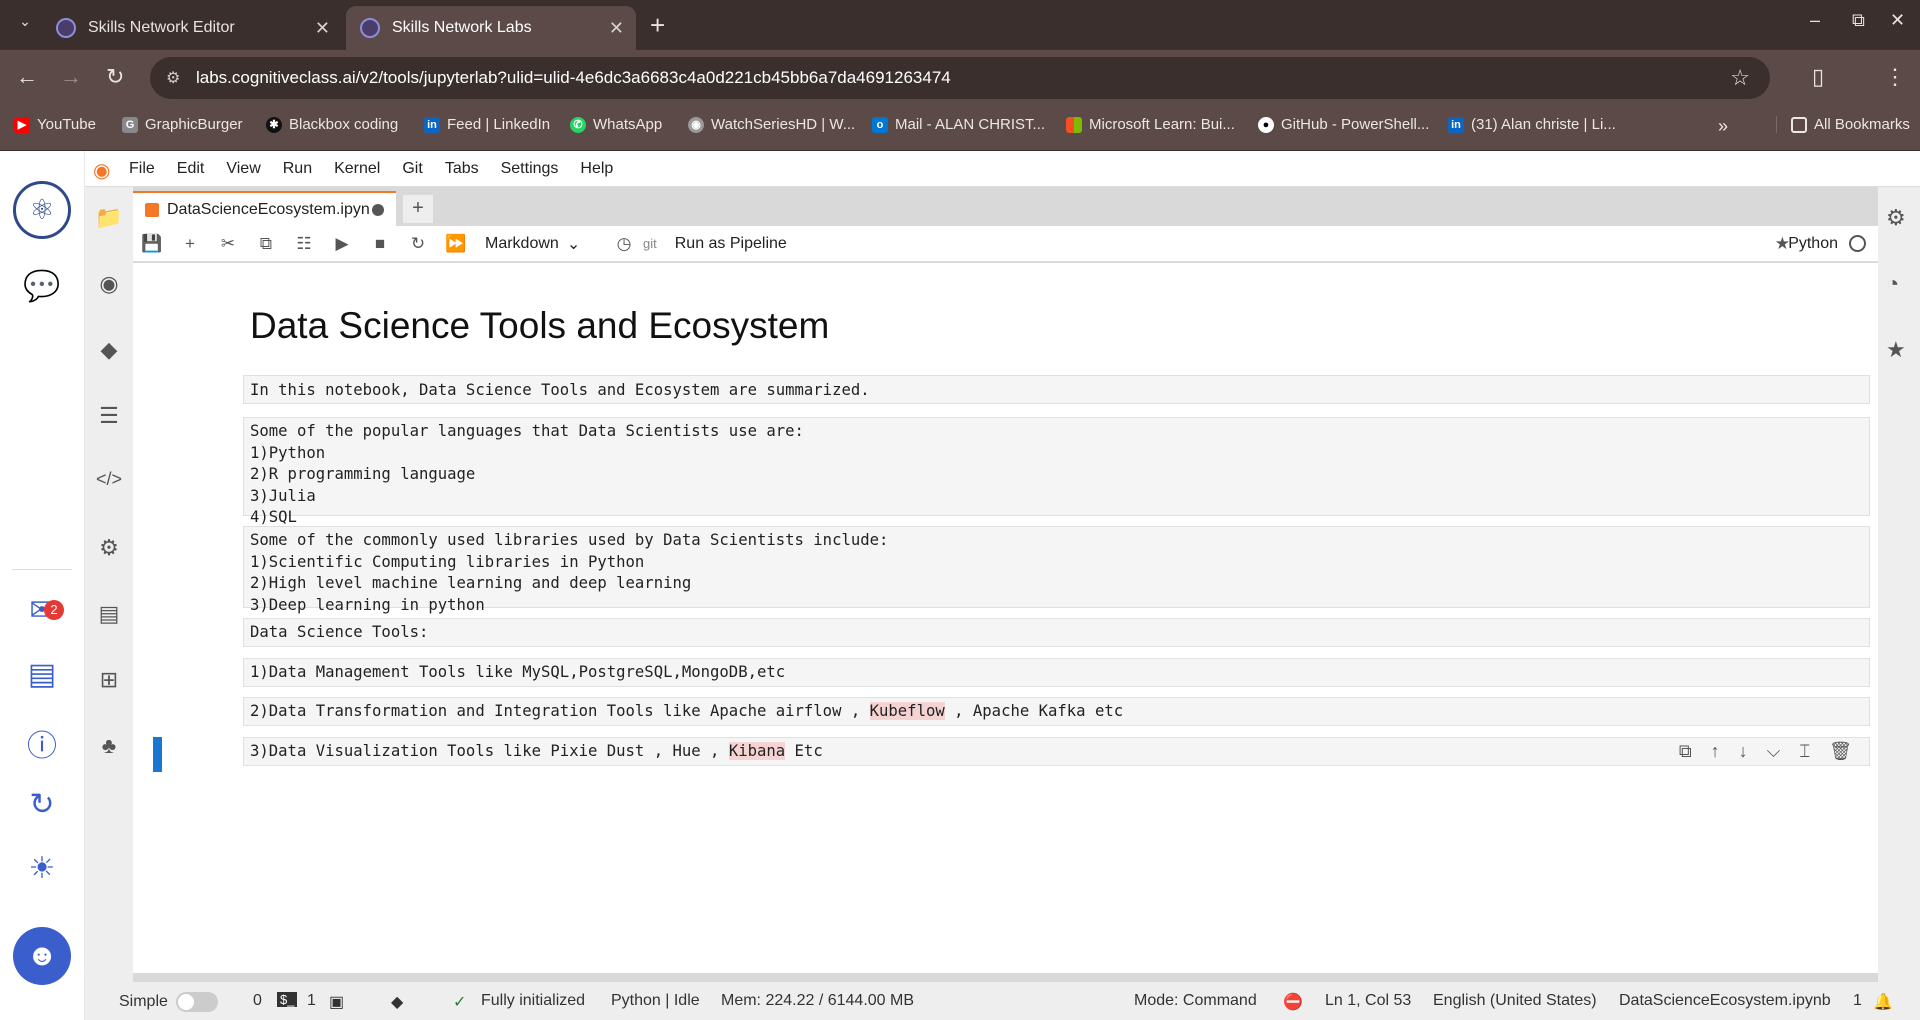 This screenshot has height=1020, width=1920. What do you see at coordinates (412, 169) in the screenshot?
I see `menu-git: Git` at bounding box center [412, 169].